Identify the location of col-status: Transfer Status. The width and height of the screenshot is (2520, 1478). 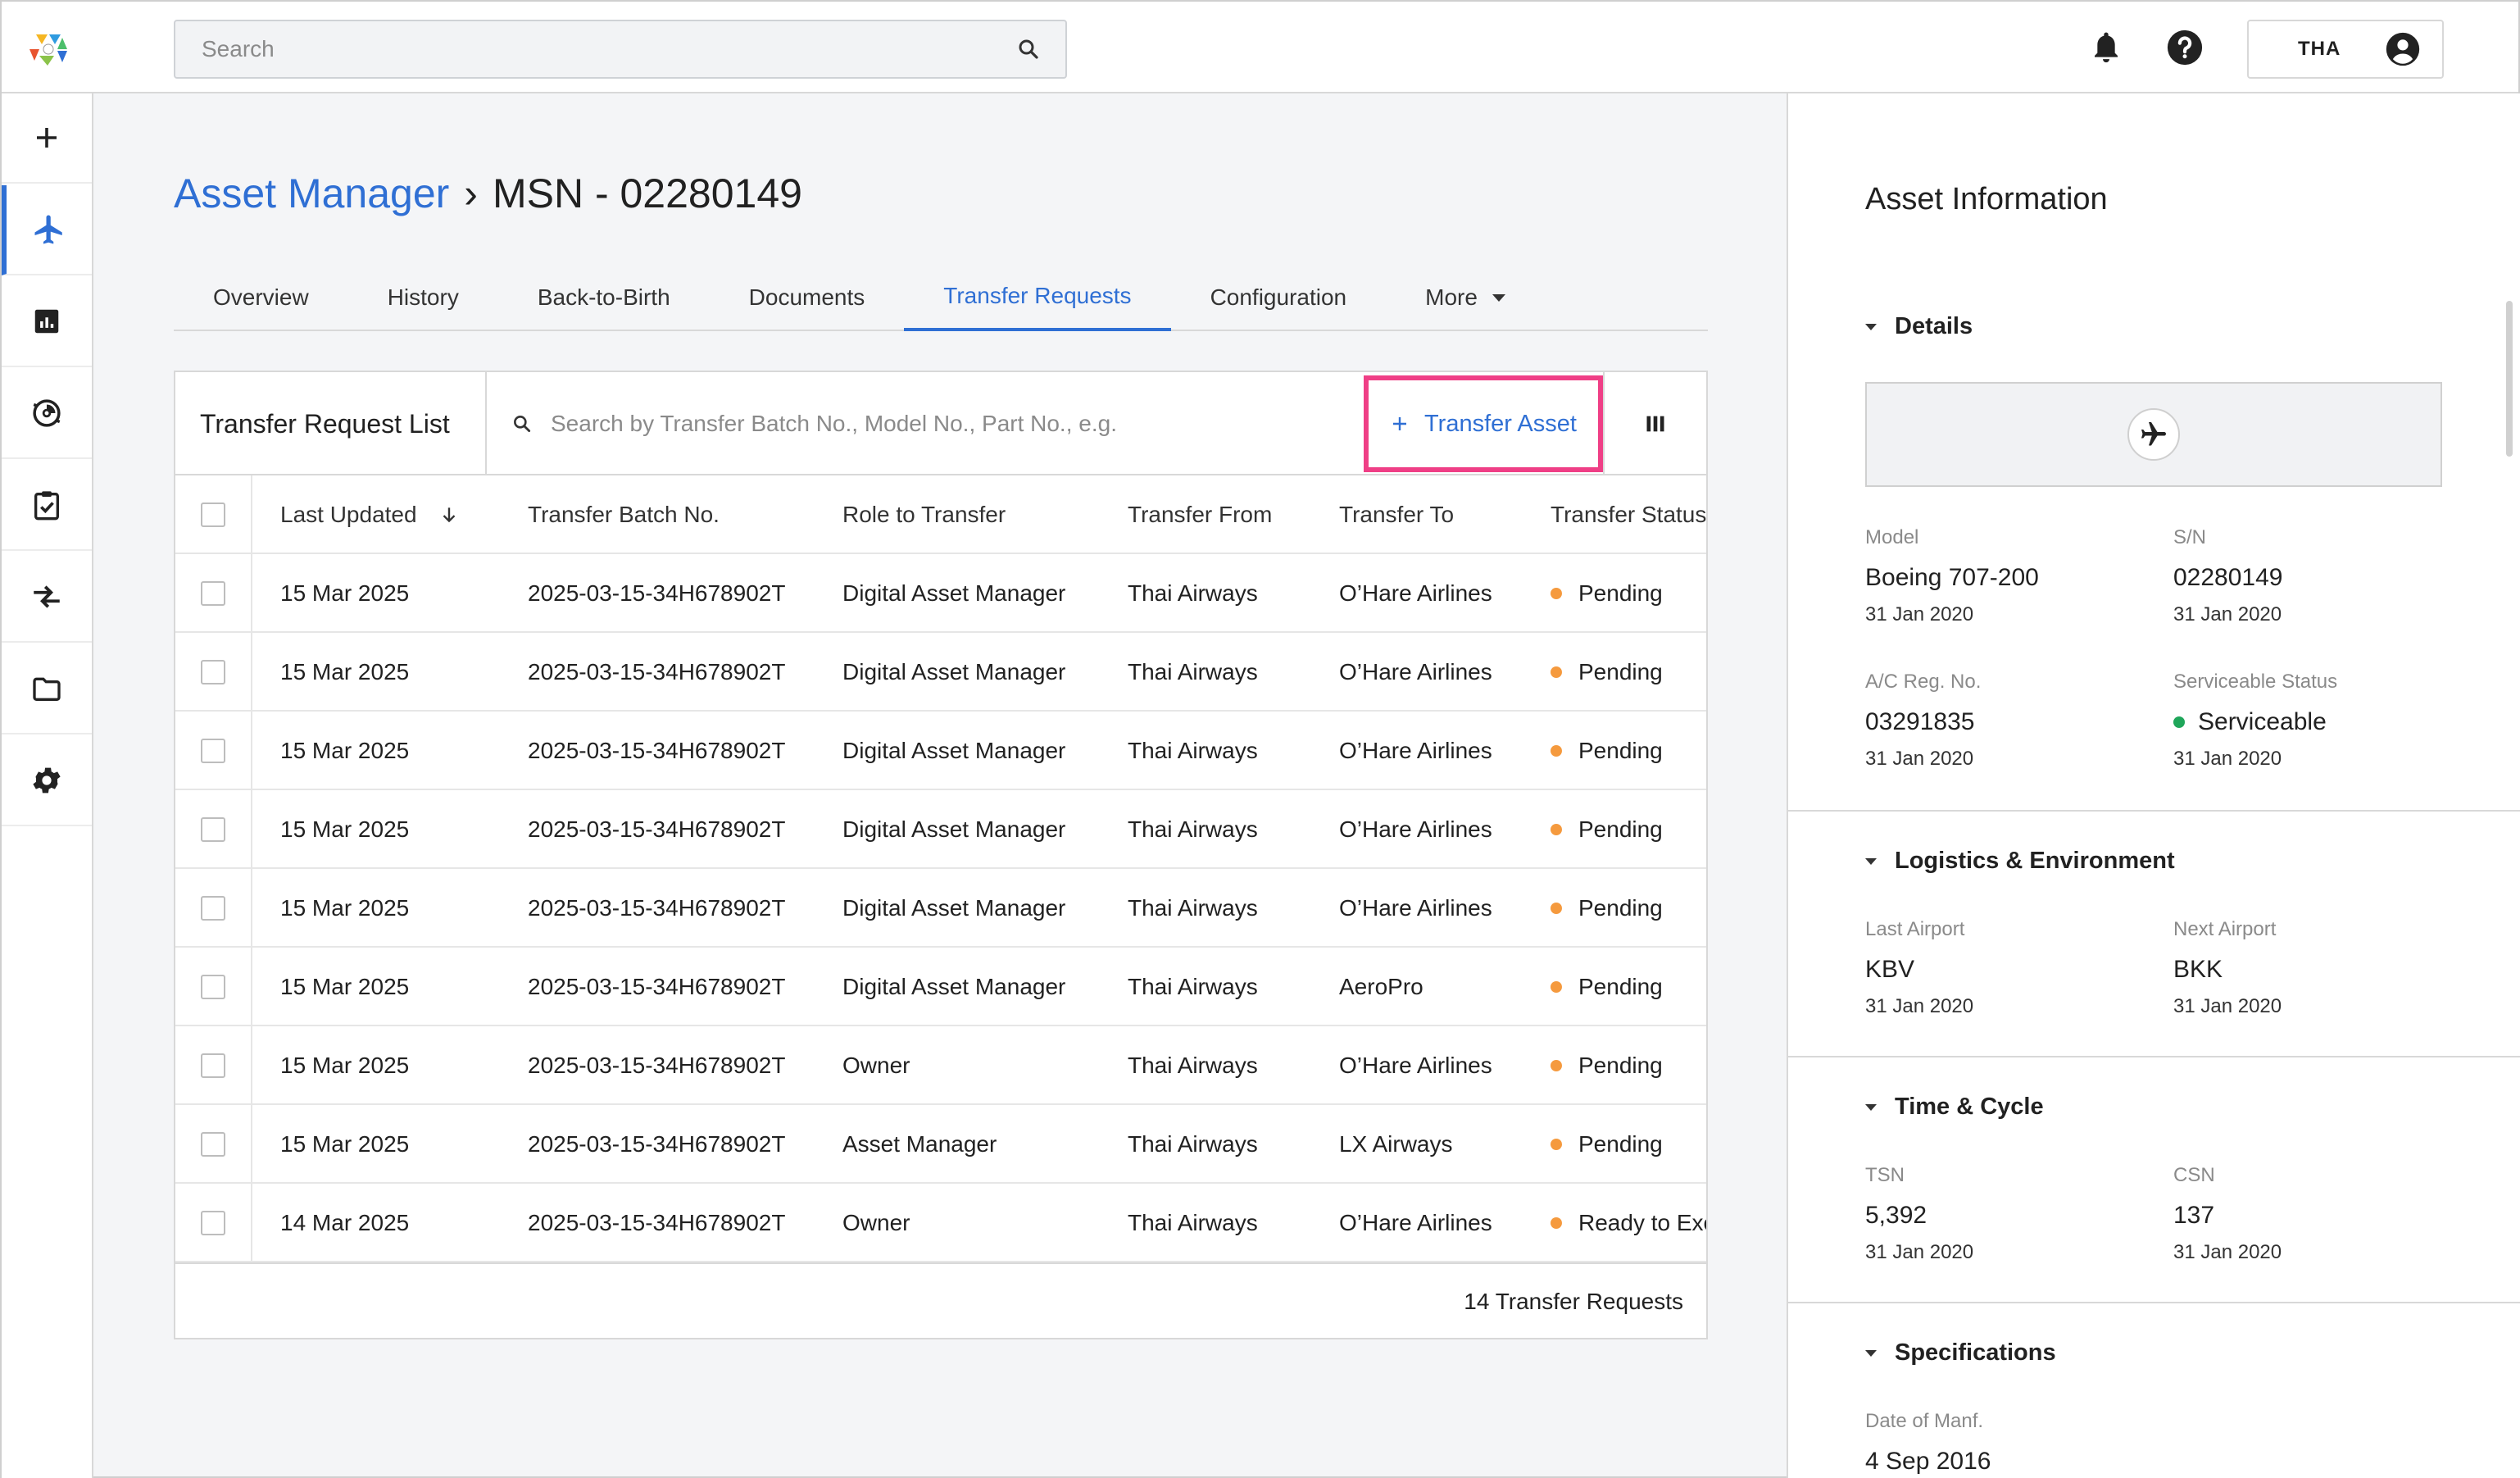
(1628, 515).